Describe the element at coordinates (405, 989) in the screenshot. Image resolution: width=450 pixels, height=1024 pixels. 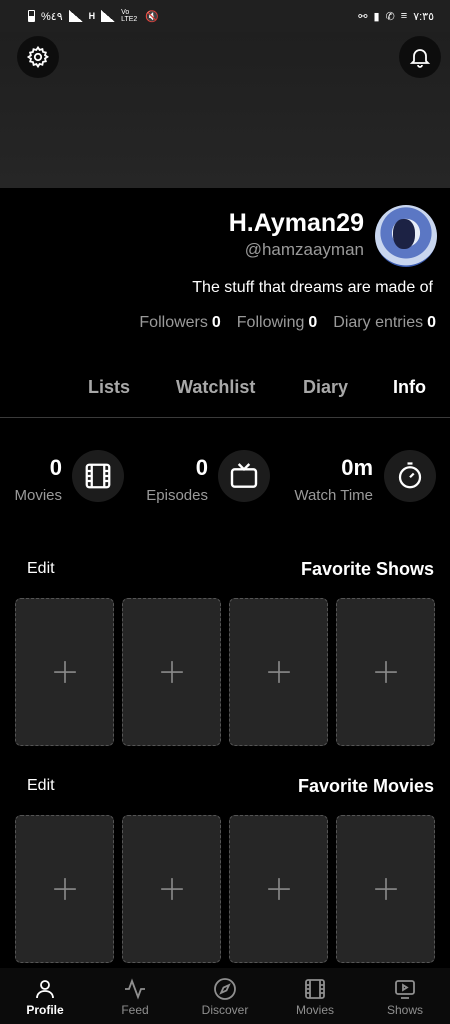
I see `tv-play-icon` at that location.